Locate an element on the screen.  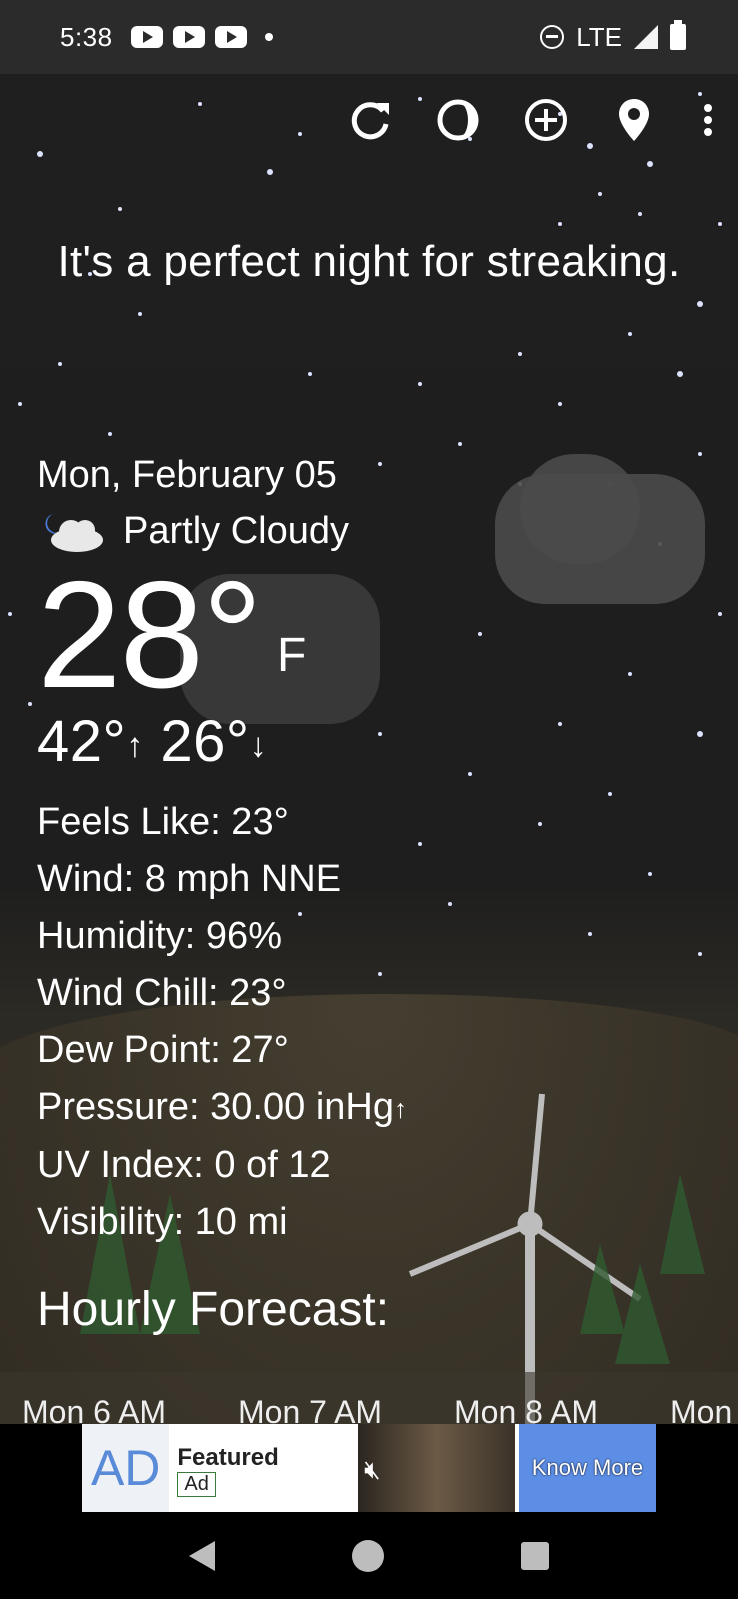
current-temperature: 28° is located at coordinates (150, 635).